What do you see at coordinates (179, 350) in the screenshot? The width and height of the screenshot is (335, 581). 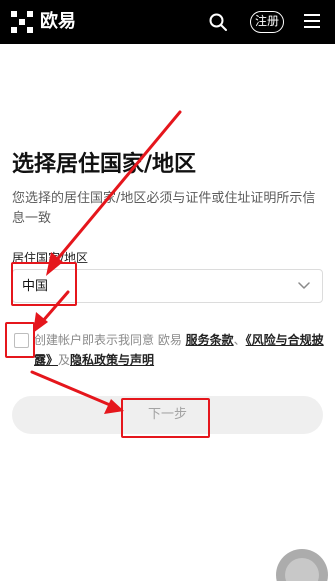 I see `agreement-text: 创建帐户即表示我同意 欧易 服务条款、《风险与合规披露》及隐私政策与声明` at bounding box center [179, 350].